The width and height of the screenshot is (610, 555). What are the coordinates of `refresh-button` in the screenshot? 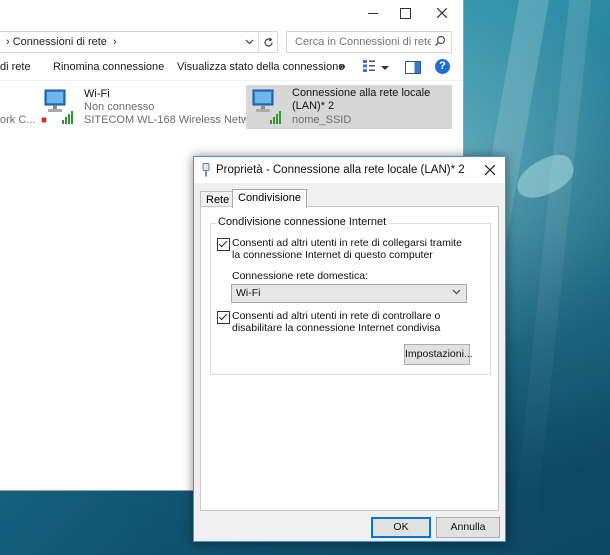 It's located at (268, 42).